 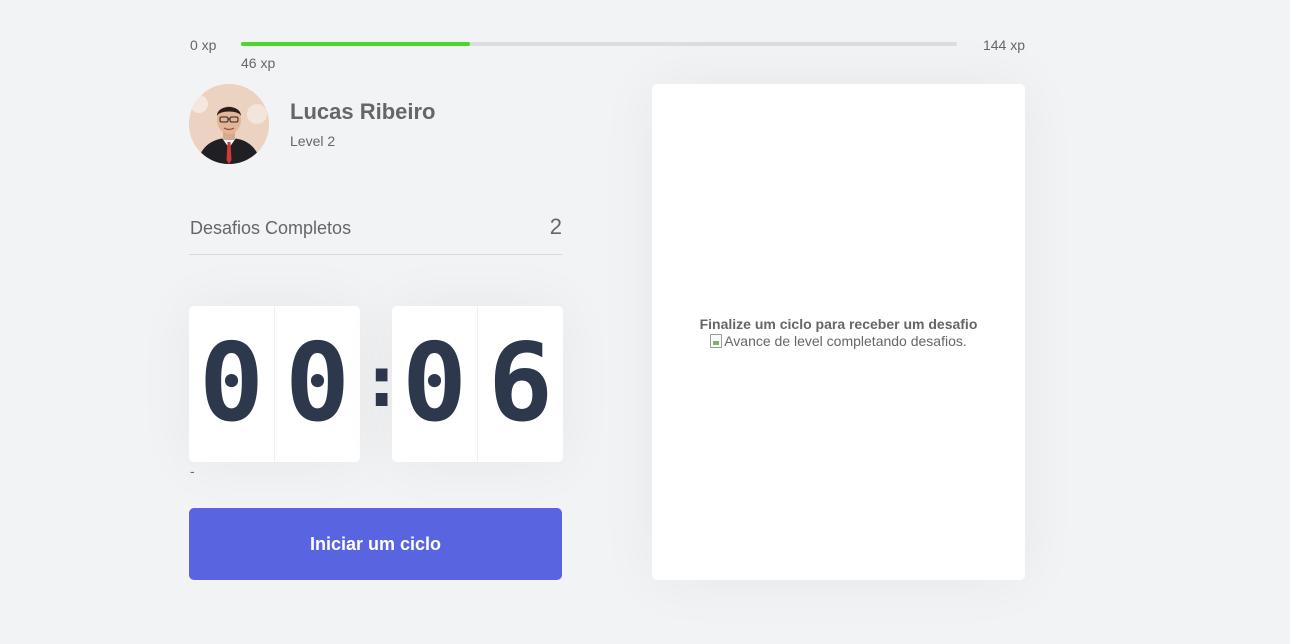 What do you see at coordinates (258, 63) in the screenshot?
I see `xp-current-label: 46 xp` at bounding box center [258, 63].